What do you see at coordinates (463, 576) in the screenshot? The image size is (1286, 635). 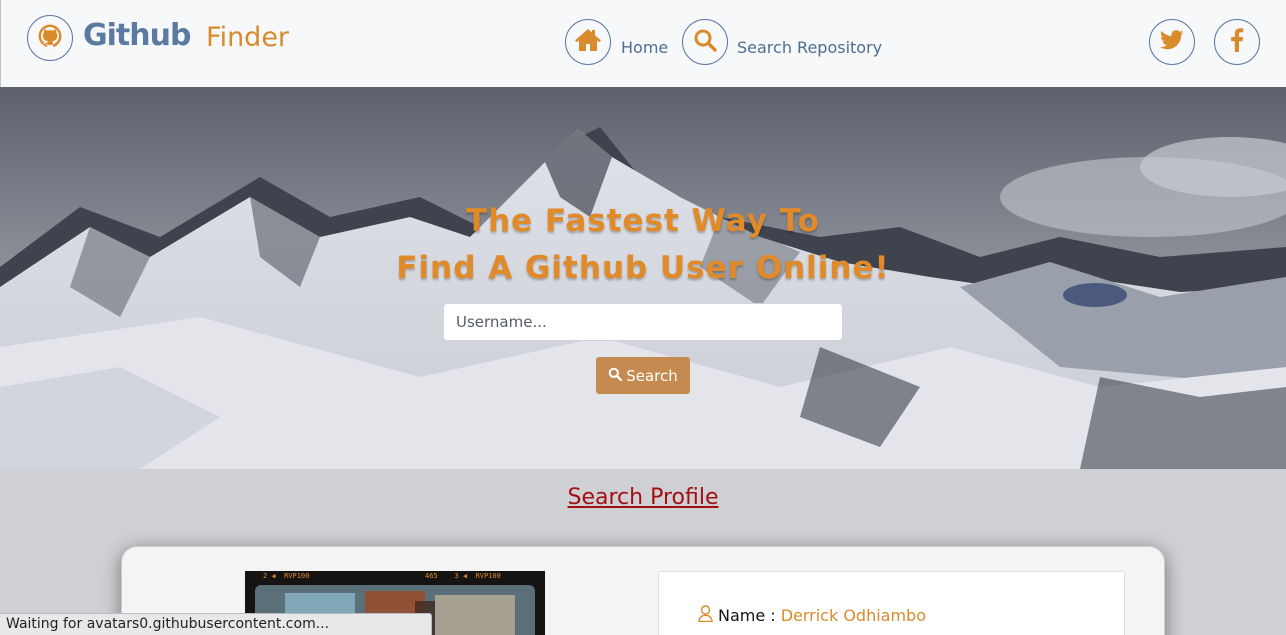 I see `film-marks-right: 465 3 ◀ RVP100` at bounding box center [463, 576].